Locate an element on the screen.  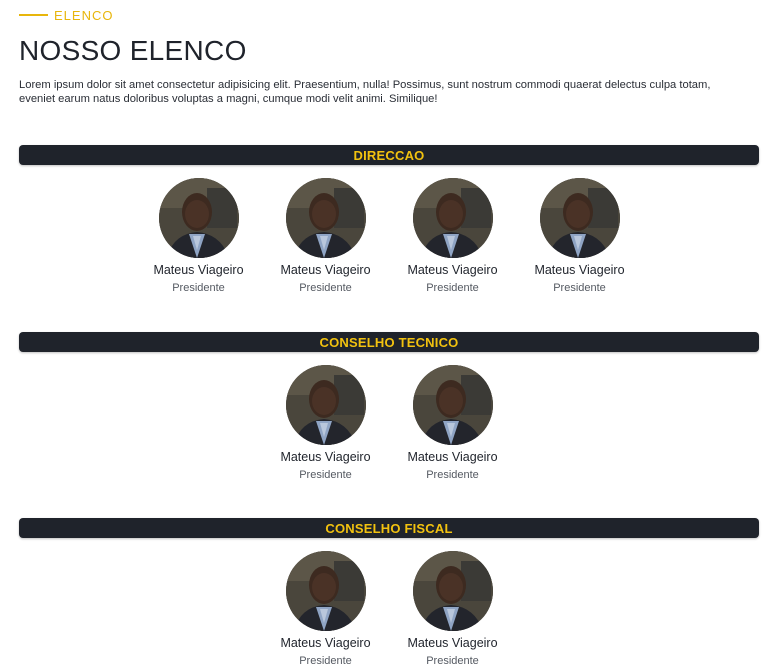
section-title: CONSELHO TECNICO is located at coordinates (389, 342).